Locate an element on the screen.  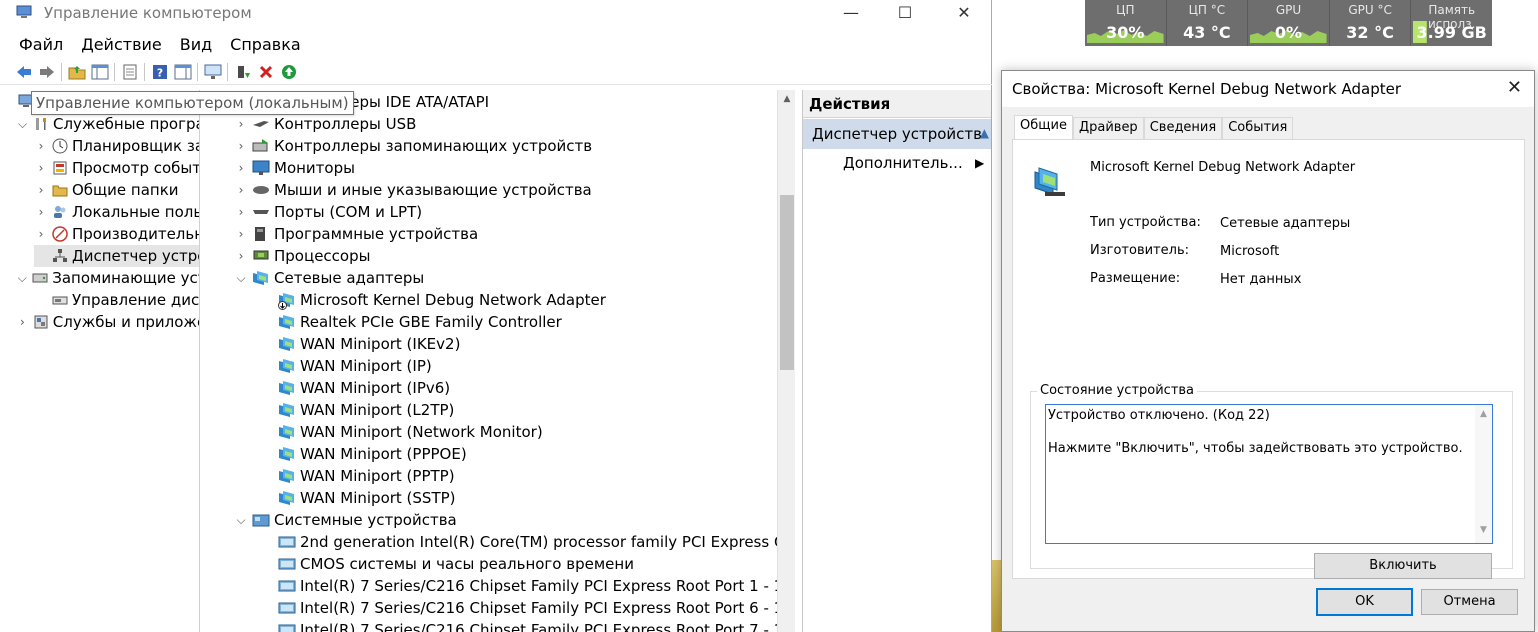
tab-driver: Драйвер is located at coordinates (1108, 128).